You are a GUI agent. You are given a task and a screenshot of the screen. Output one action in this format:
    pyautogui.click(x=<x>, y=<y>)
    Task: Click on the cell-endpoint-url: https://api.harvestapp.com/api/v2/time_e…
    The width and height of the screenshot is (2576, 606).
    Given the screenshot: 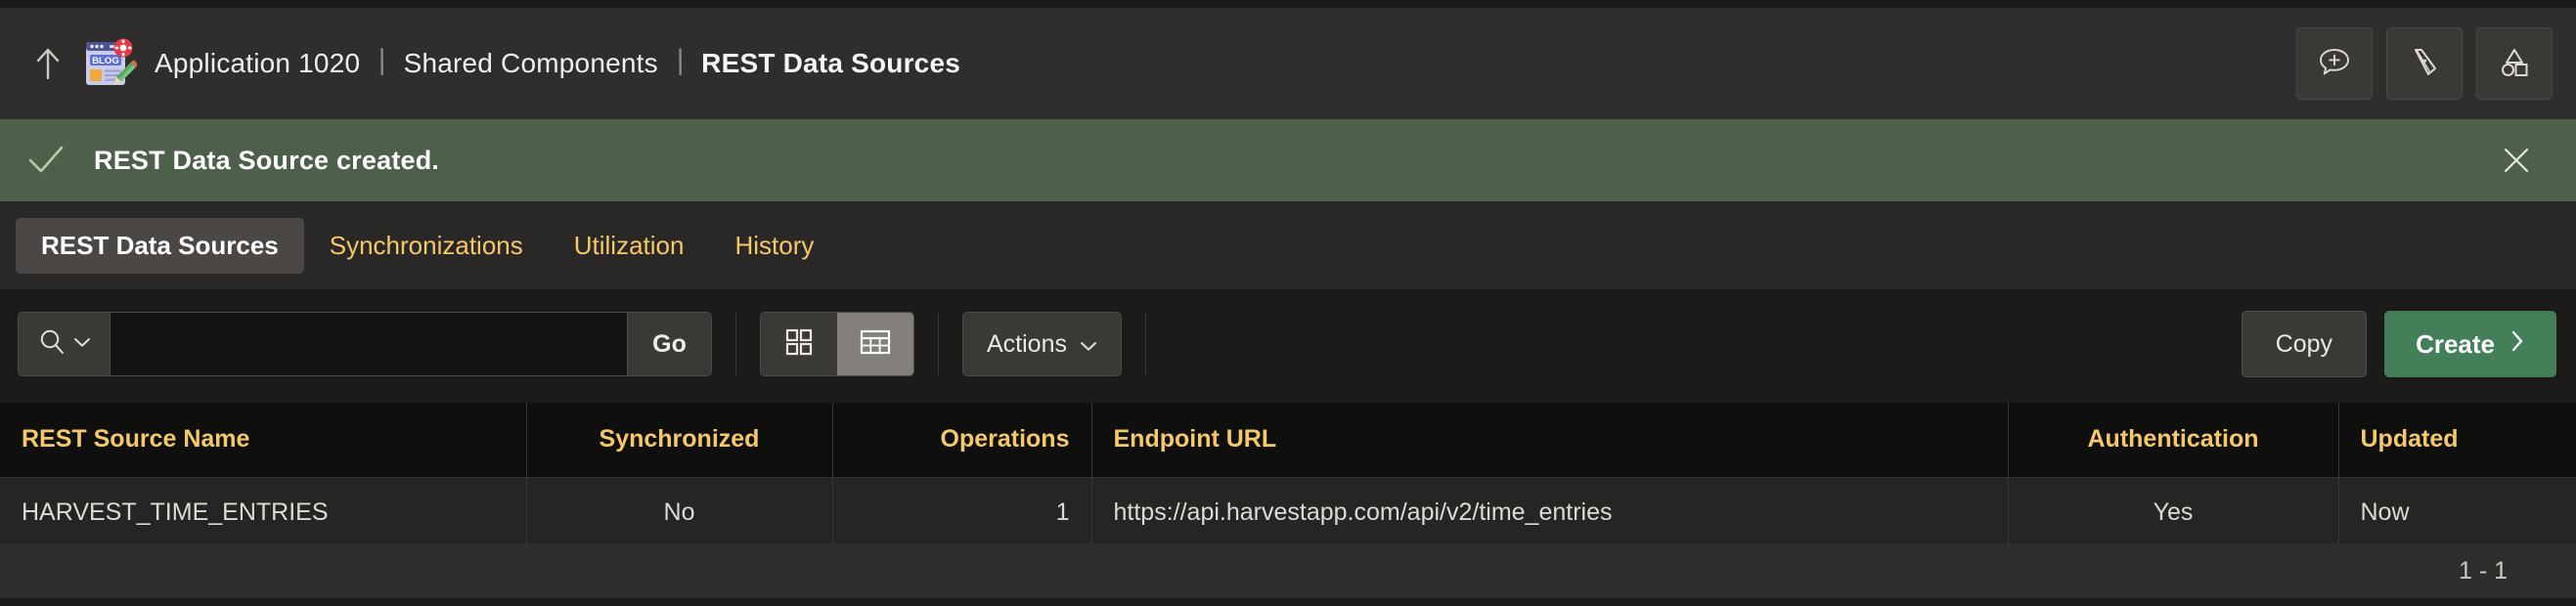 What is the action you would take?
    pyautogui.click(x=1550, y=511)
    